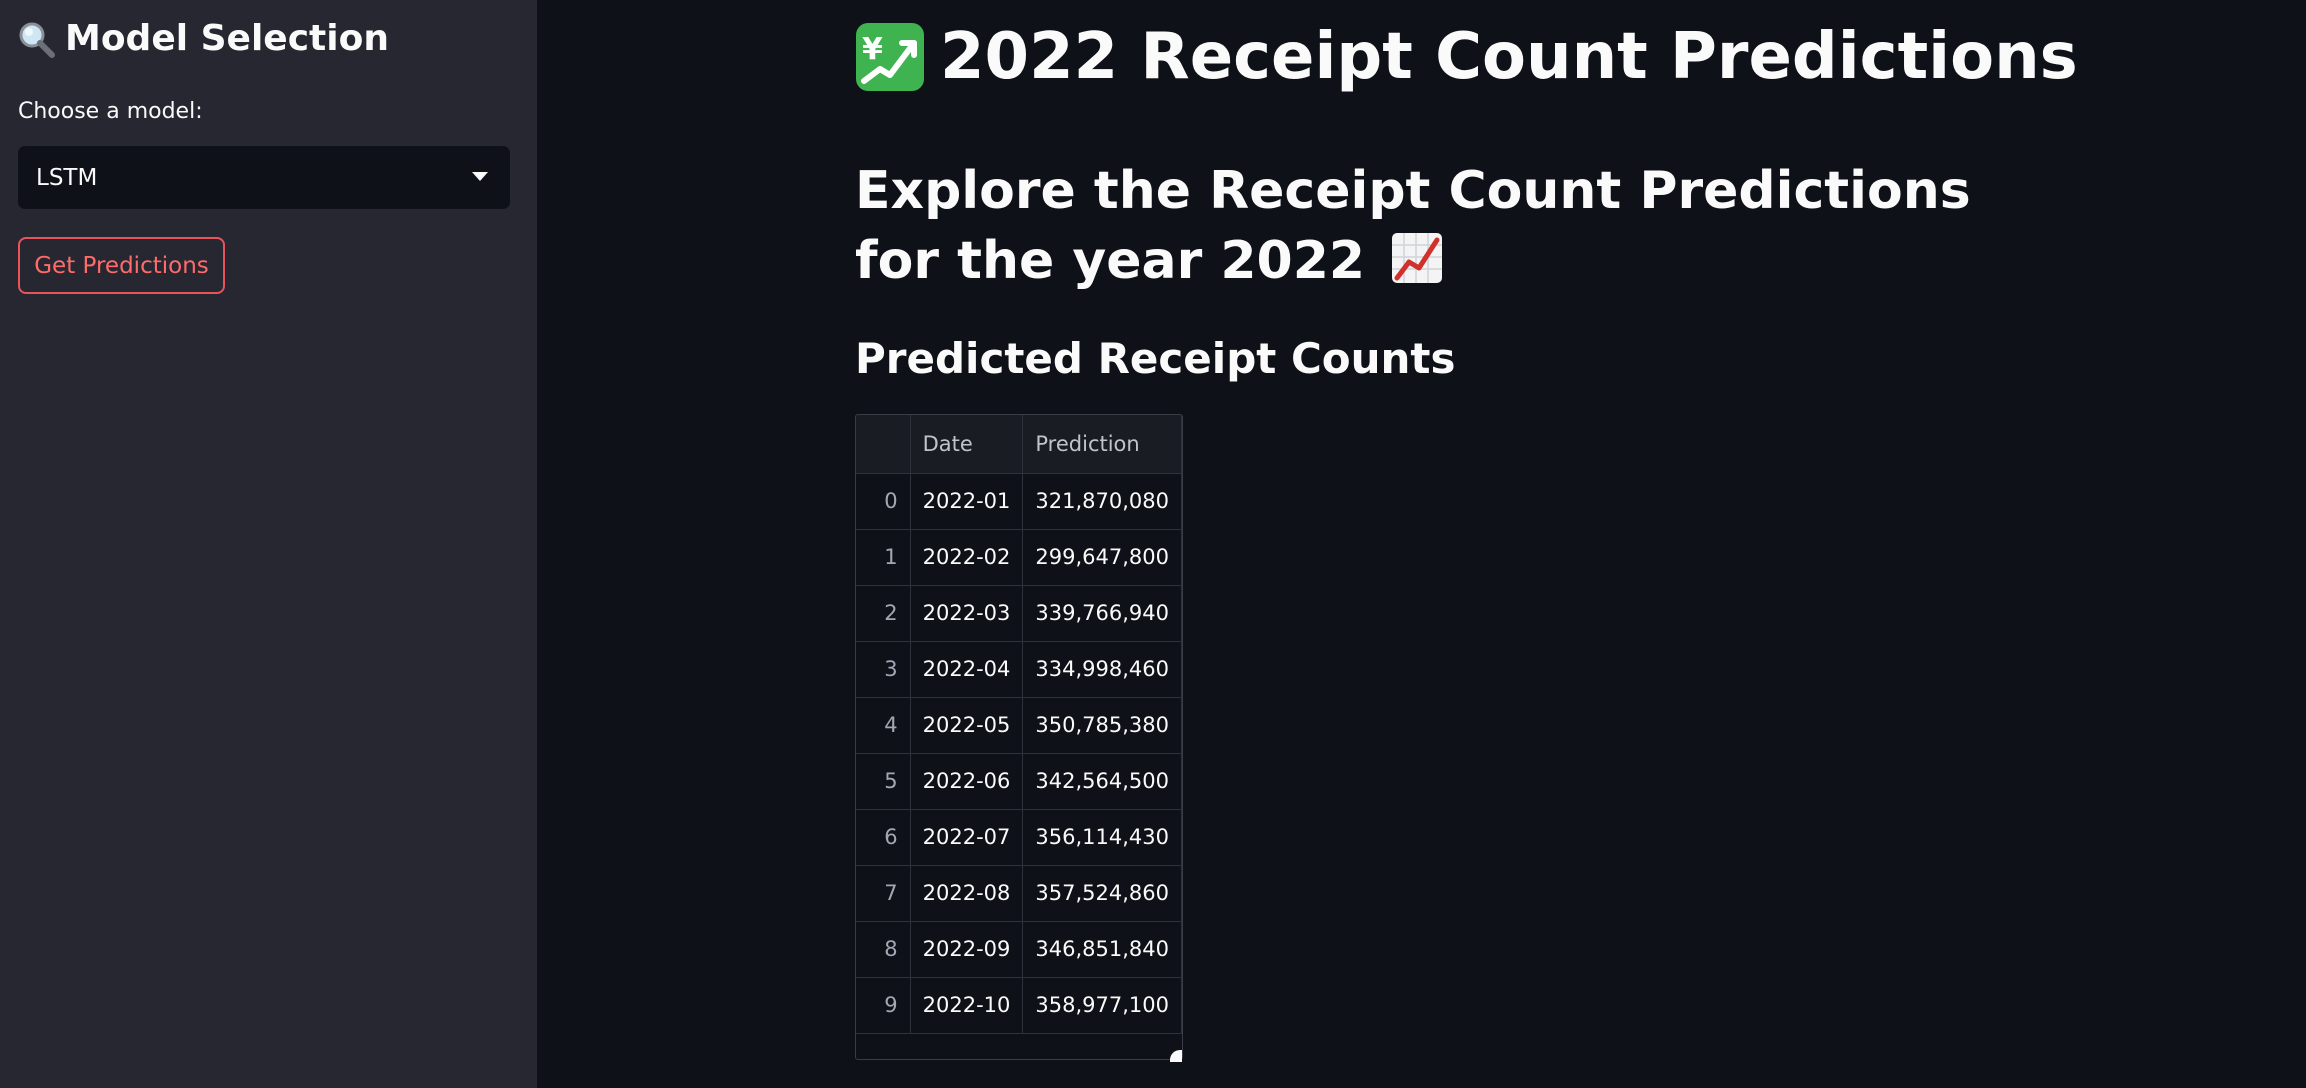 This screenshot has width=2306, height=1088. Describe the element at coordinates (883, 949) in the screenshot. I see `row-index: 8` at that location.